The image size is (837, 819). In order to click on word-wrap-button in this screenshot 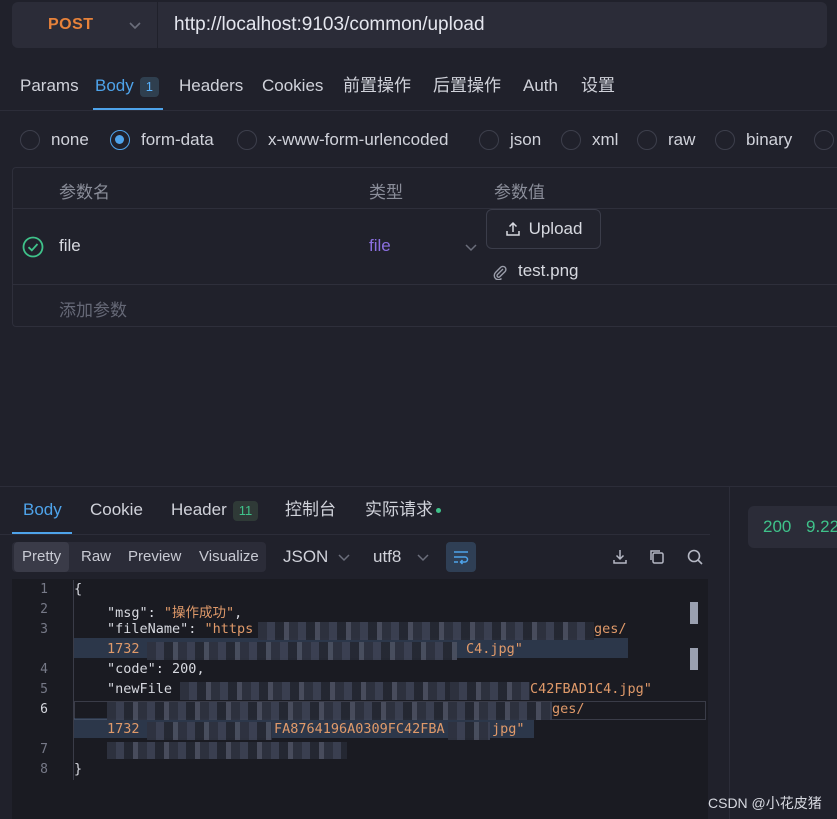, I will do `click(461, 557)`.